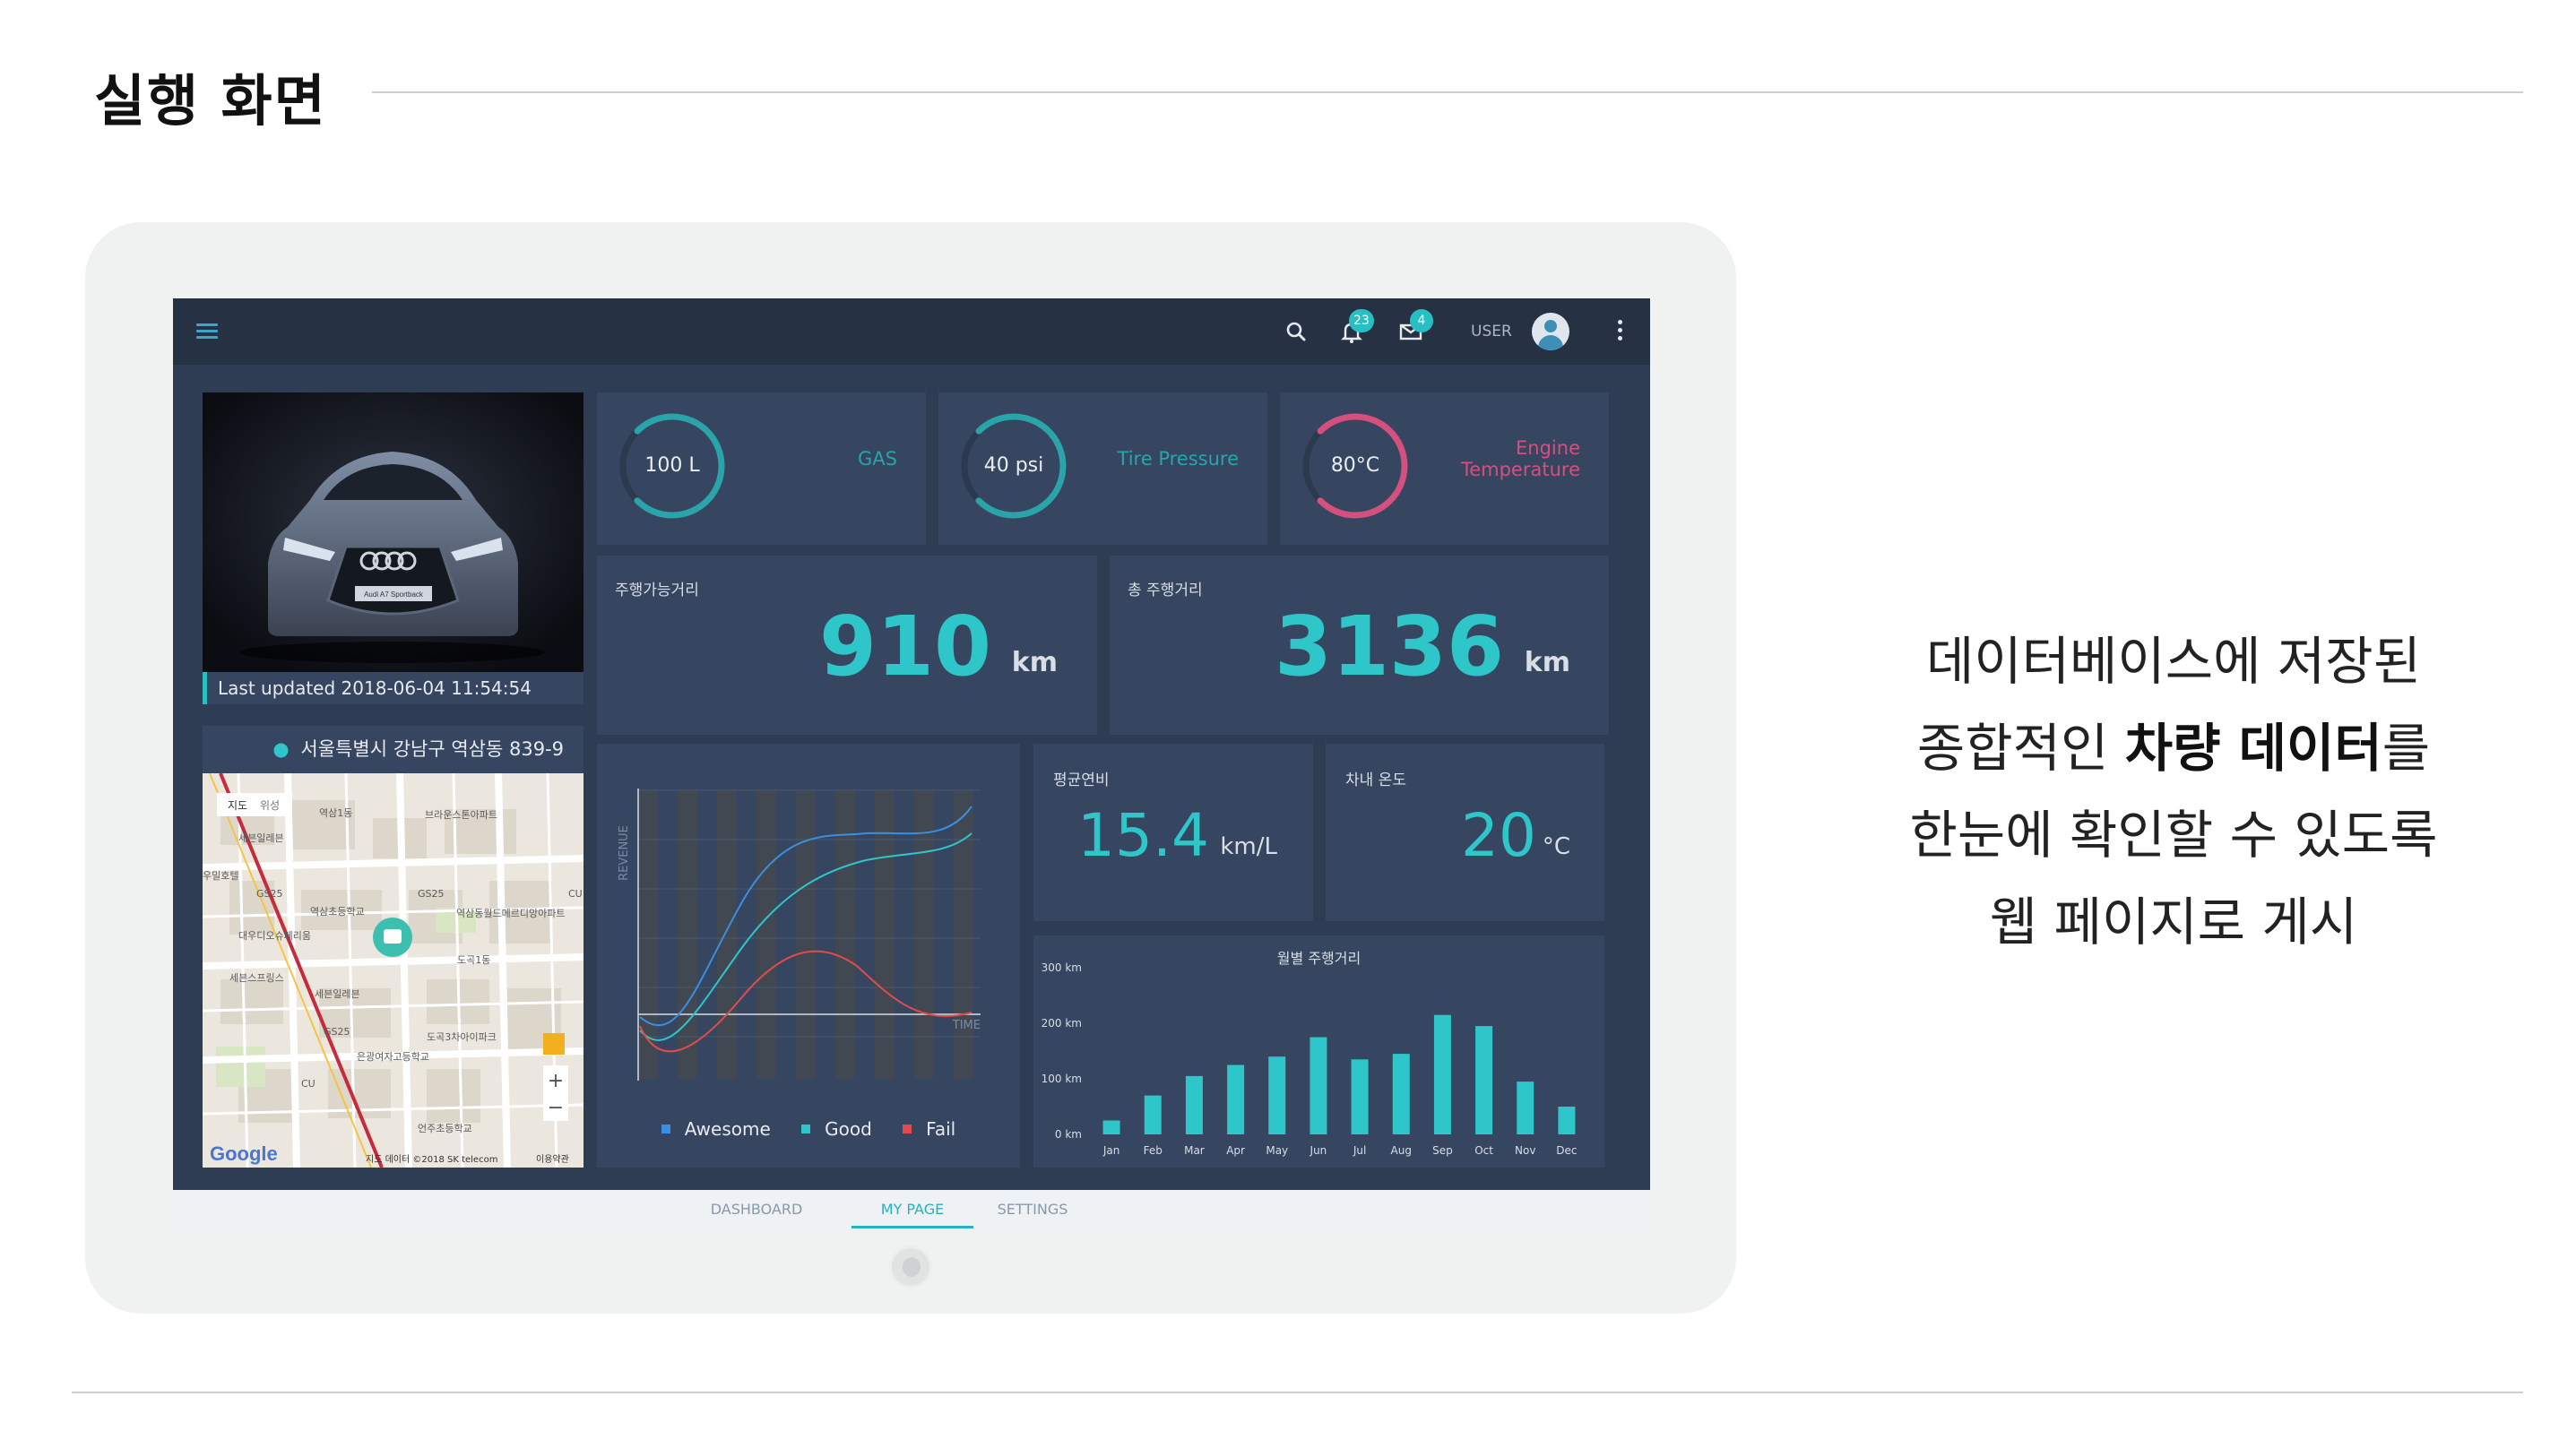 The height and width of the screenshot is (1448, 2576). What do you see at coordinates (393, 532) in the screenshot?
I see `car-image: Audi A7 Sportback` at bounding box center [393, 532].